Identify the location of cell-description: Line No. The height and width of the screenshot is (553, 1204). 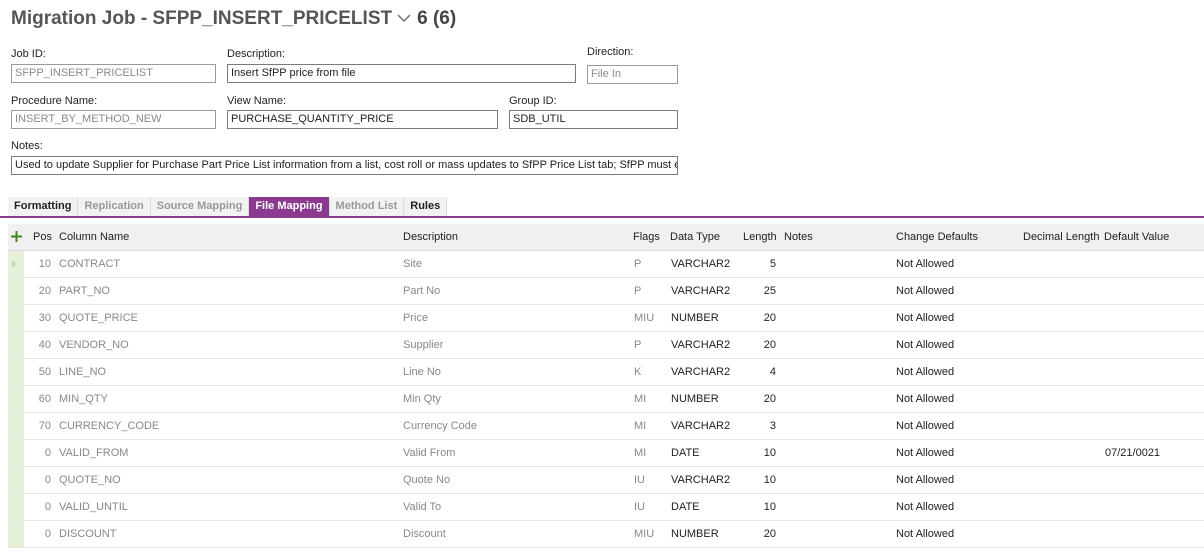
(422, 372).